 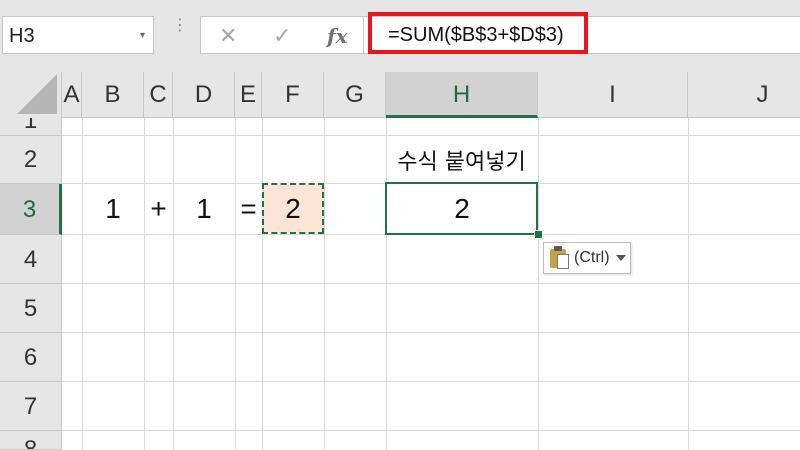 What do you see at coordinates (31, 406) in the screenshot?
I see `row-header-7: 7` at bounding box center [31, 406].